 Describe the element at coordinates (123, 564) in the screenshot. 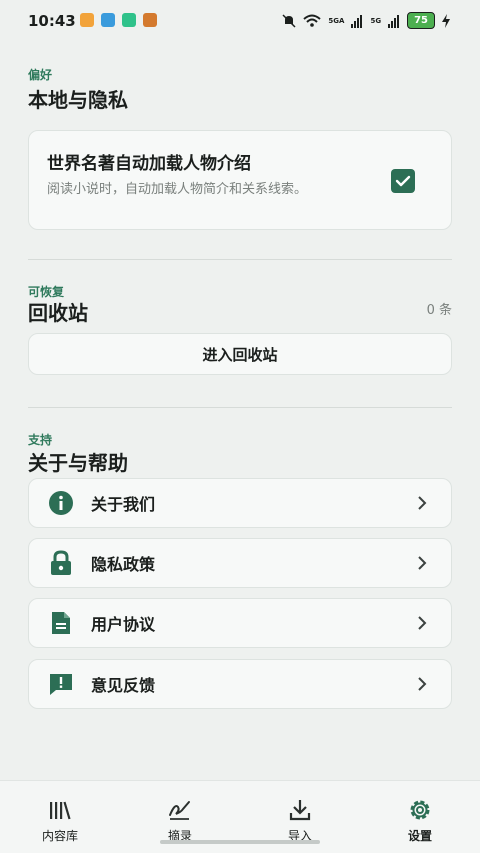

I see `menu-item-label: 隐私政策` at that location.